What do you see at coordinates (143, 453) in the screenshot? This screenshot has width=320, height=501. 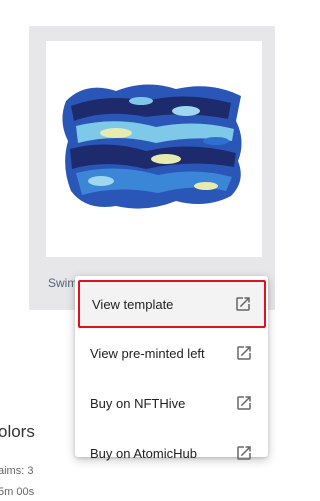 I see `menu-item-label: Buy on AtomicHub` at bounding box center [143, 453].